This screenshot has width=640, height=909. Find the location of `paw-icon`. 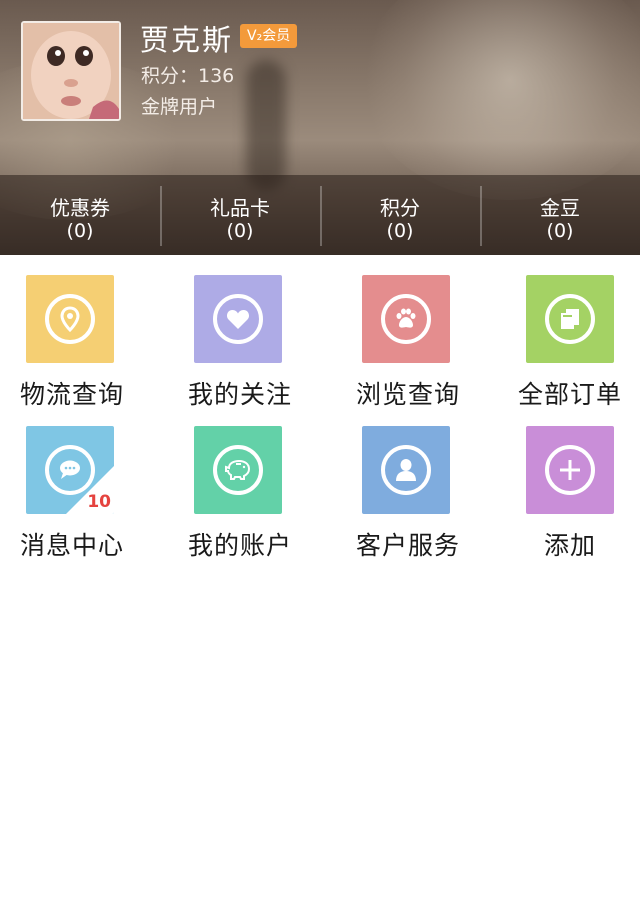

paw-icon is located at coordinates (406, 319).